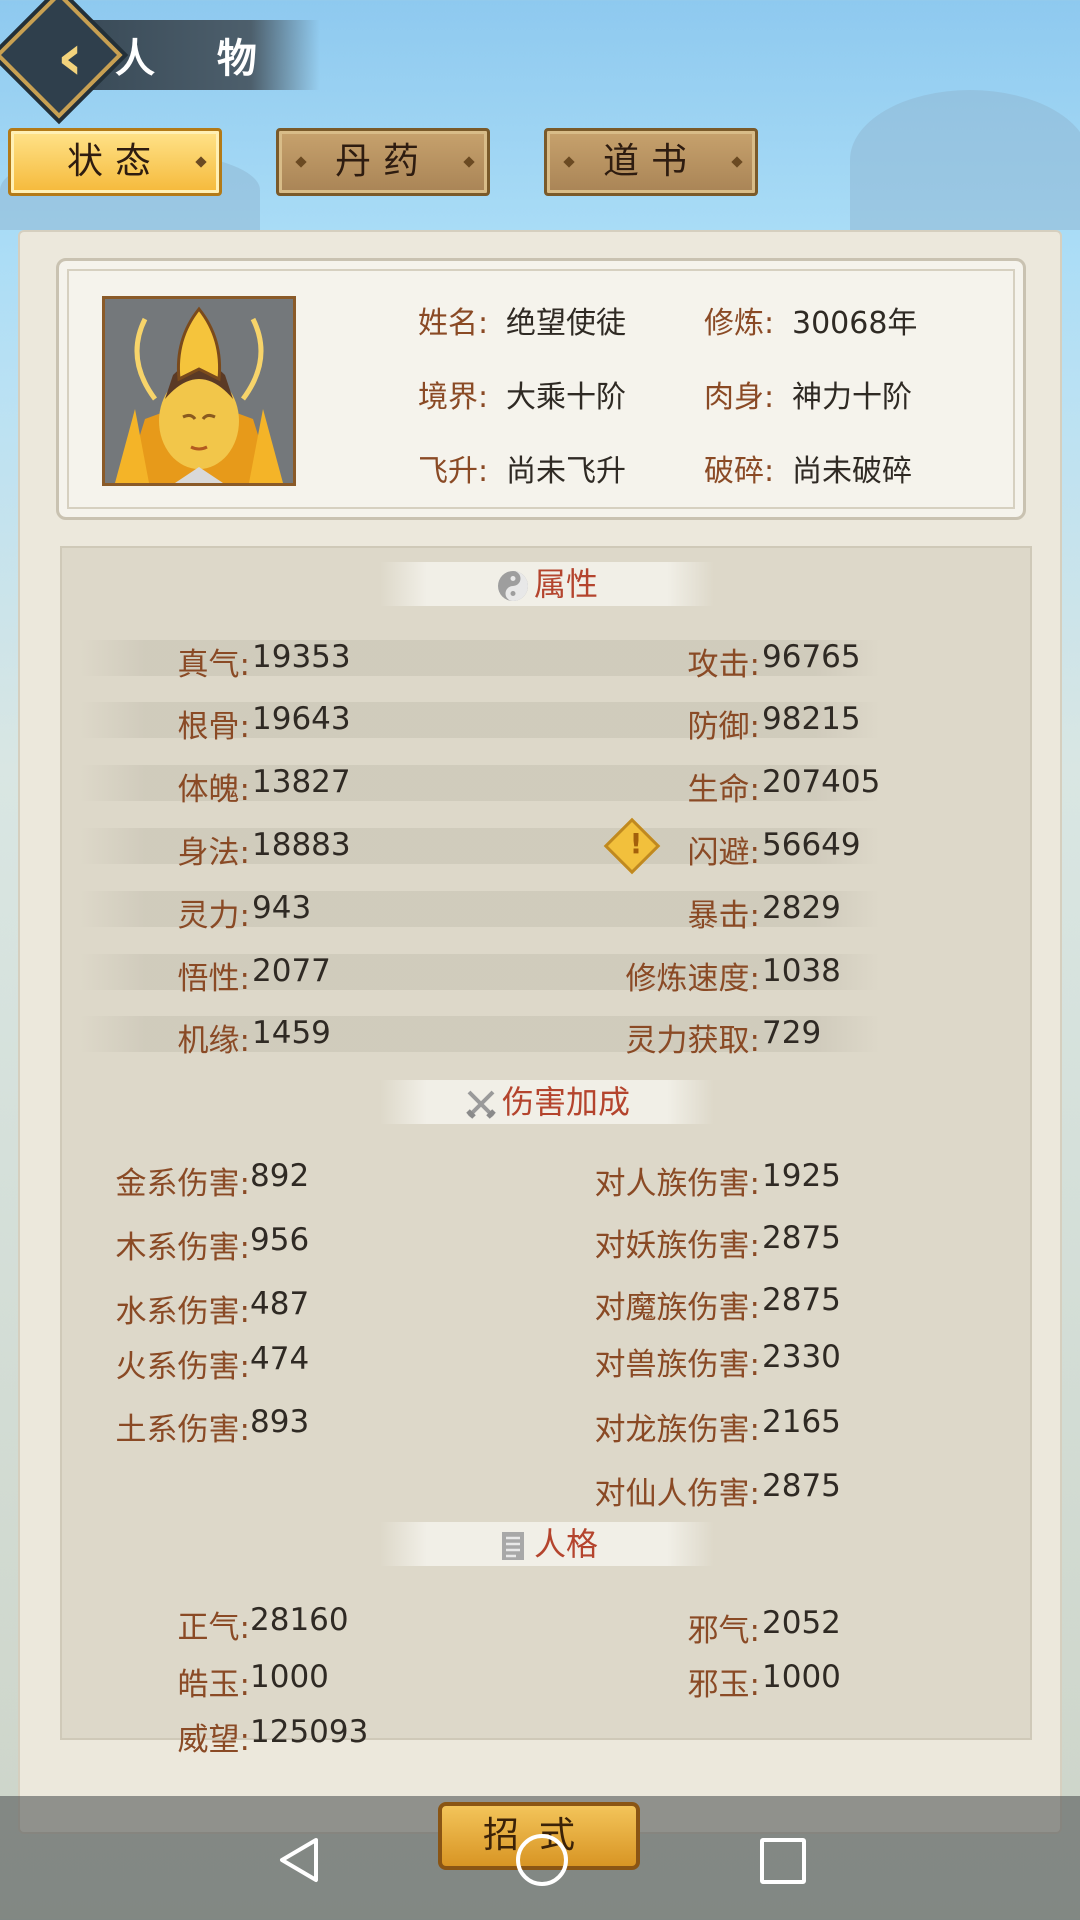 This screenshot has height=1920, width=1080. I want to click on personality-label: 威望:, so click(213, 1740).